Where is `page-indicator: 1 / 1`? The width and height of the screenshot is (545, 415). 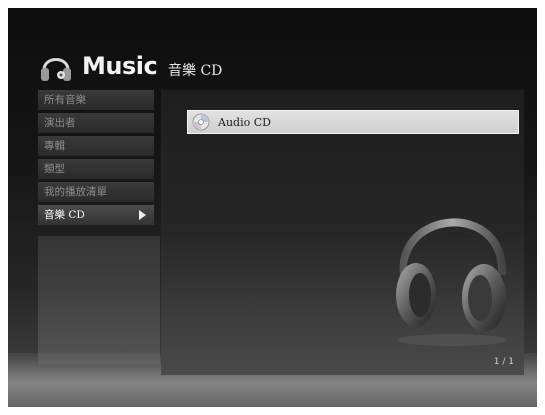 page-indicator: 1 / 1 is located at coordinates (503, 362).